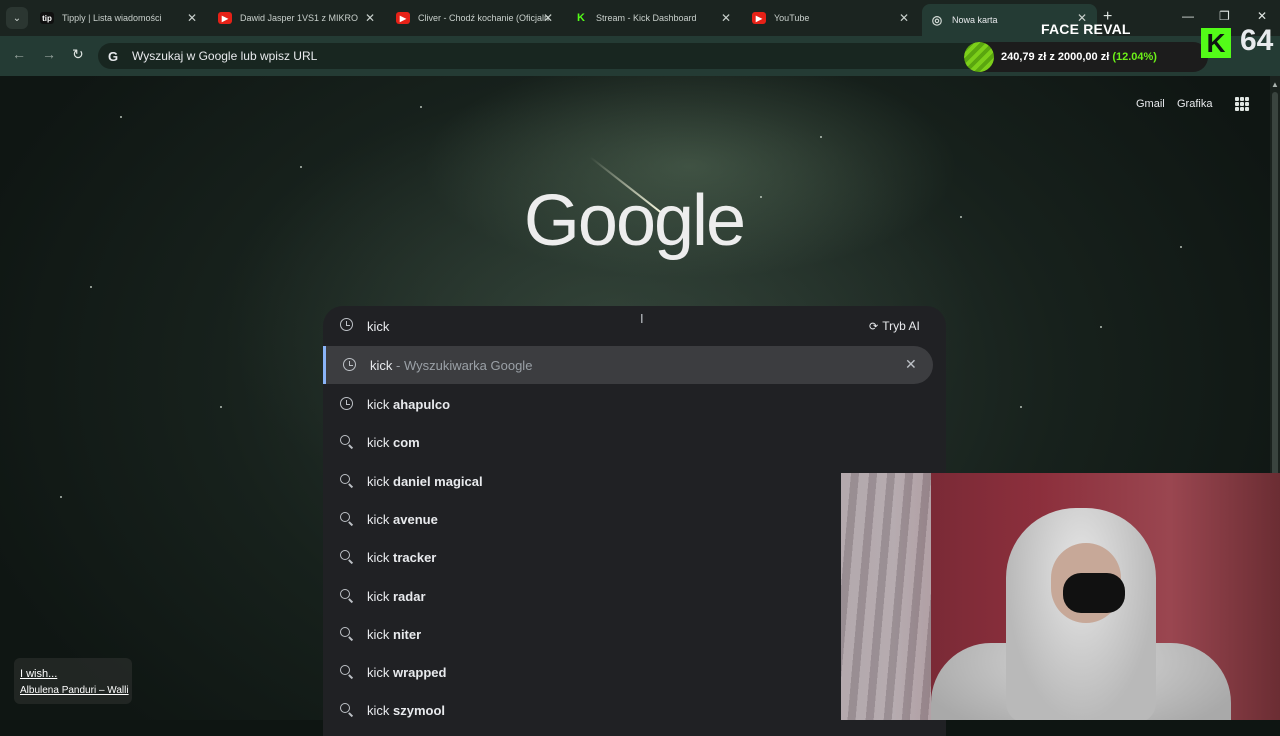 The height and width of the screenshot is (736, 1280). I want to click on donation-goal-bar: 240,79 zł z 2000,00 zł (12.04%), so click(1086, 57).